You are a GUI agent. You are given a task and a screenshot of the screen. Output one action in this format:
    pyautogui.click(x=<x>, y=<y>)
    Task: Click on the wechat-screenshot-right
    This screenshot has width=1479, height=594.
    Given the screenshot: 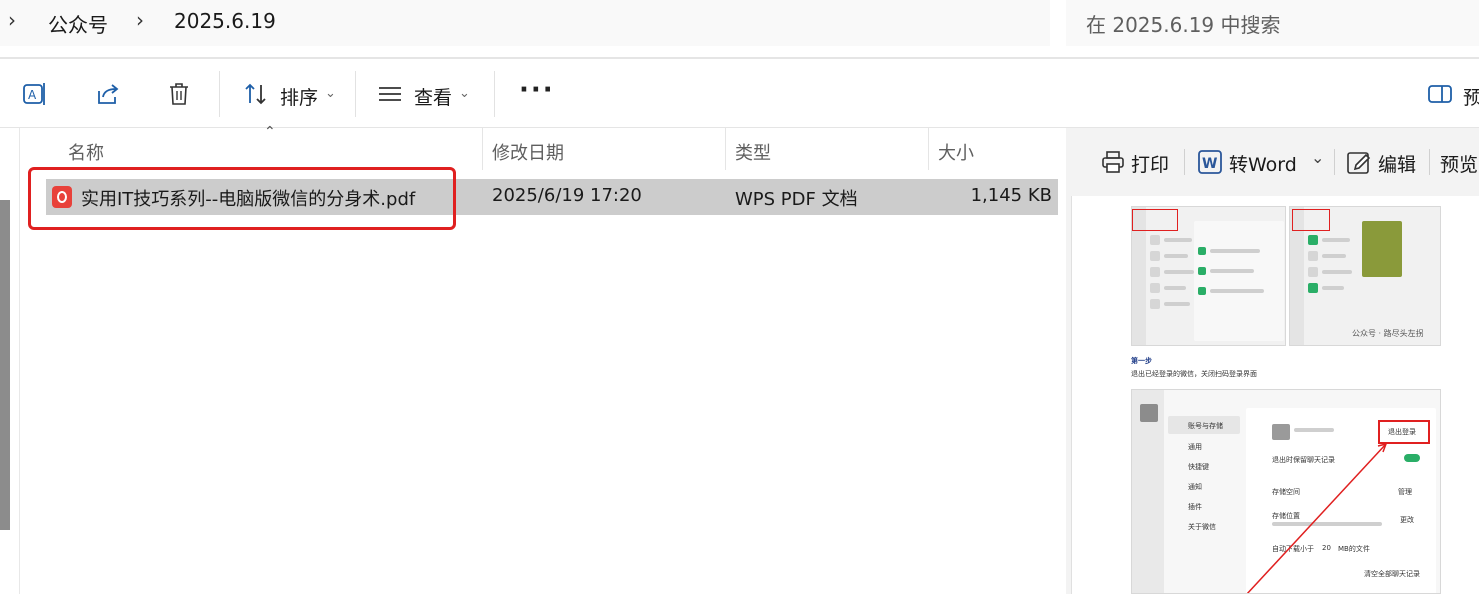 What is the action you would take?
    pyautogui.click(x=1365, y=276)
    